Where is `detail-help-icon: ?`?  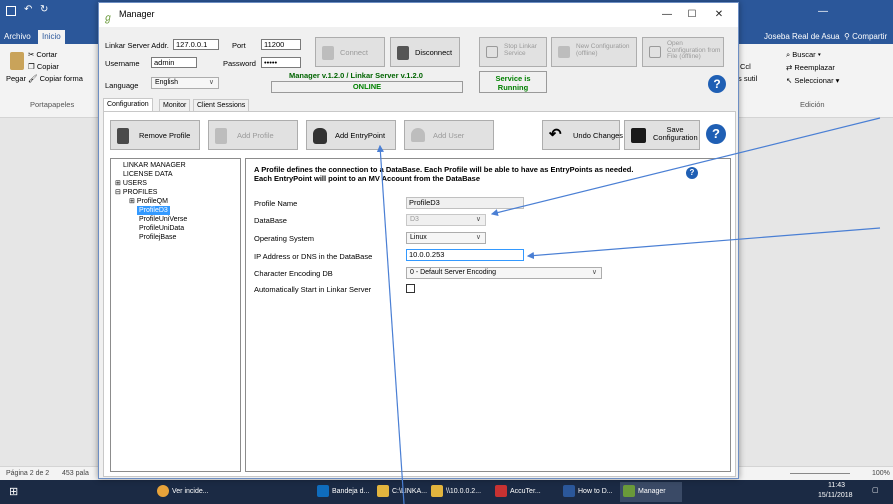 detail-help-icon: ? is located at coordinates (692, 173).